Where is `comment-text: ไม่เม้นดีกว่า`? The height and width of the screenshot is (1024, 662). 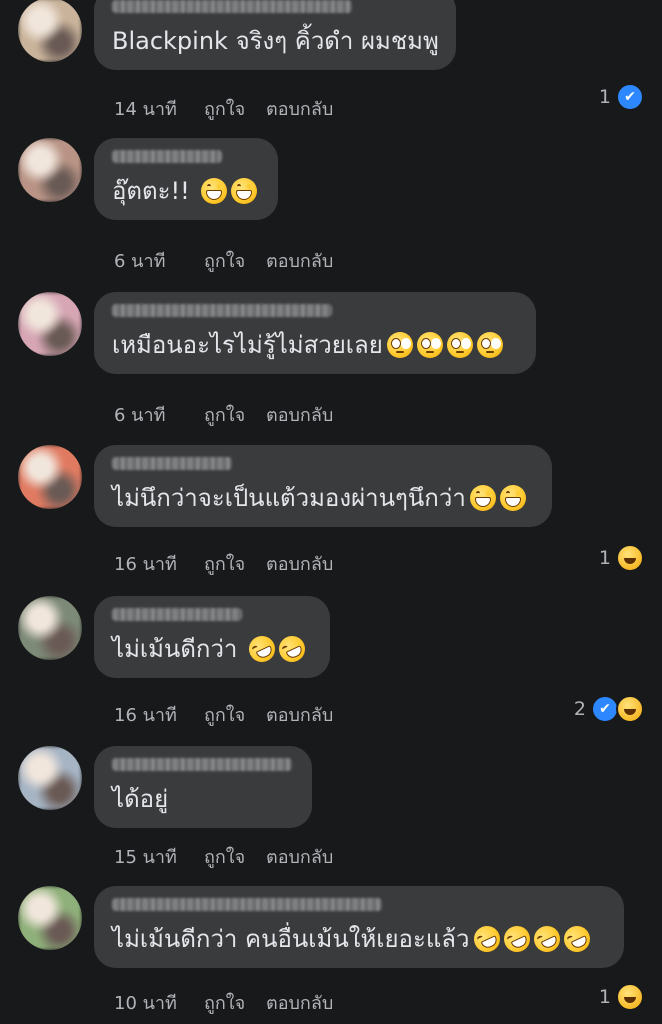
comment-text: ไม่เม้นดีกว่า is located at coordinates (211, 649).